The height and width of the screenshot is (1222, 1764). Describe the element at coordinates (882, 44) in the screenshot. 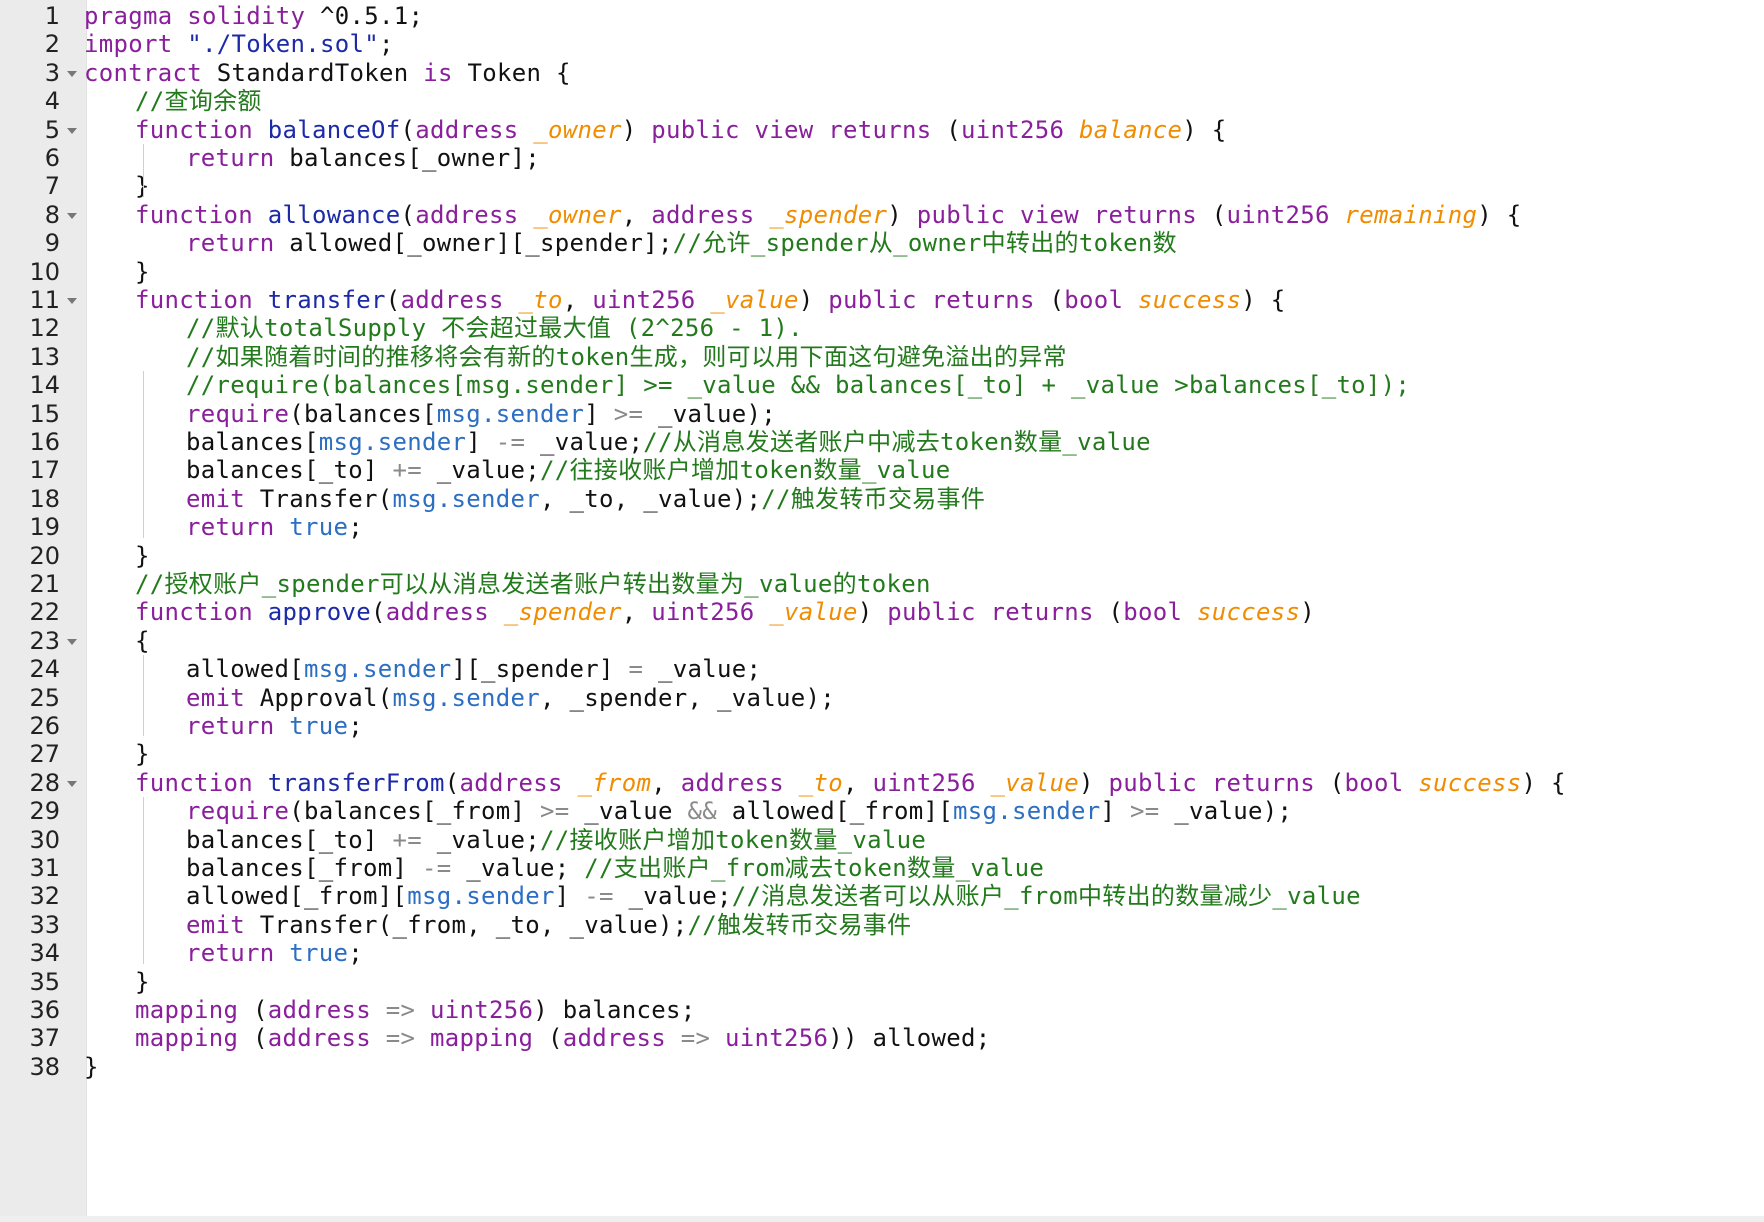

I see `code-line: 2 import "./Token.sol";` at that location.